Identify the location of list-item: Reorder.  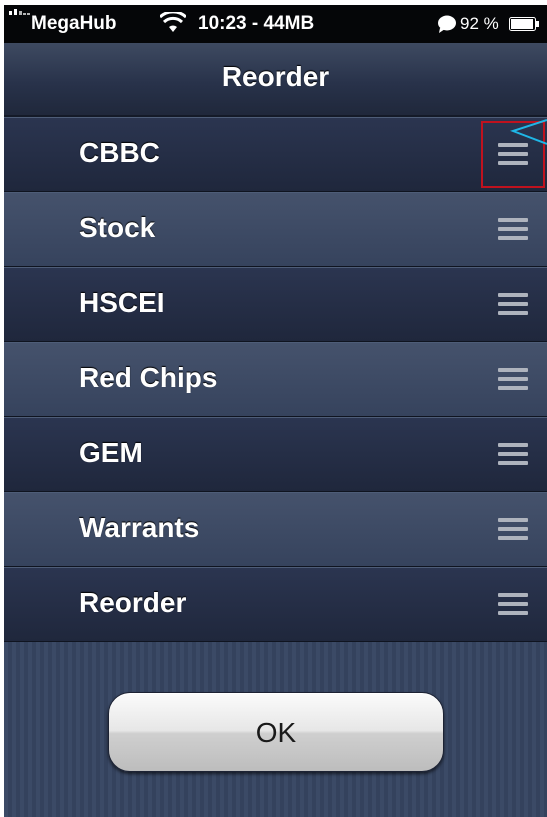
(275, 604).